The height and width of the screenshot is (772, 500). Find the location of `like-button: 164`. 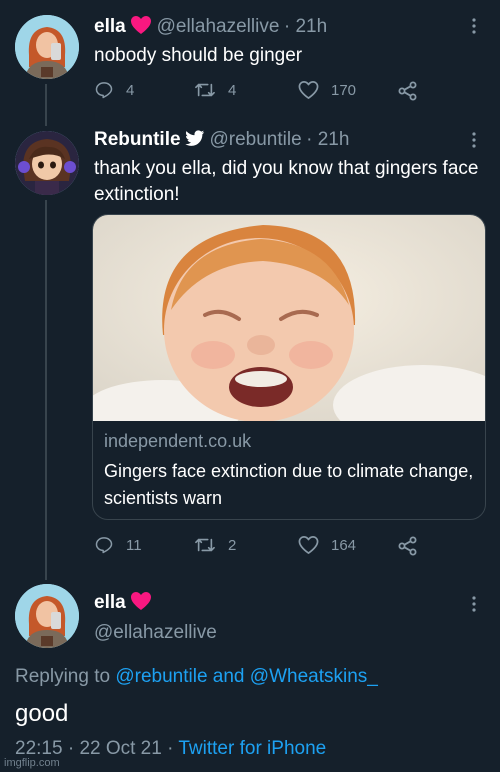

like-button: 164 is located at coordinates (327, 545).